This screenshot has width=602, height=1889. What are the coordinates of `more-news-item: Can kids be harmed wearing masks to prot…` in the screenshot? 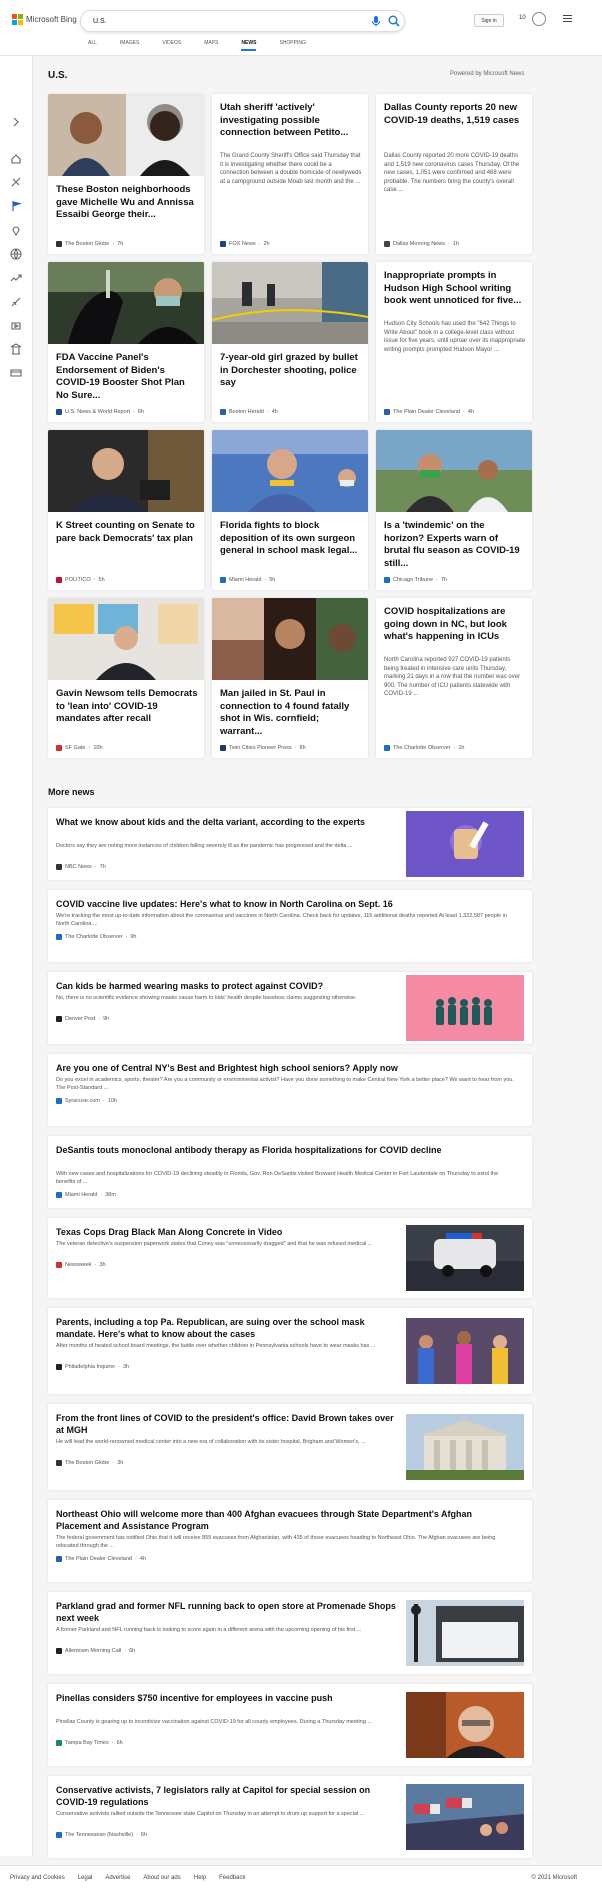 It's located at (290, 1008).